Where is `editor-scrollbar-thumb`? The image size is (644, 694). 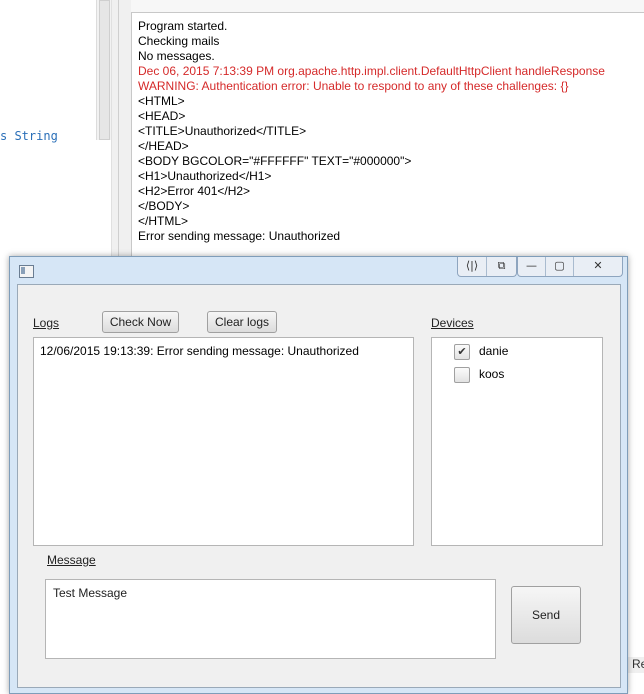
editor-scrollbar-thumb is located at coordinates (104, 70).